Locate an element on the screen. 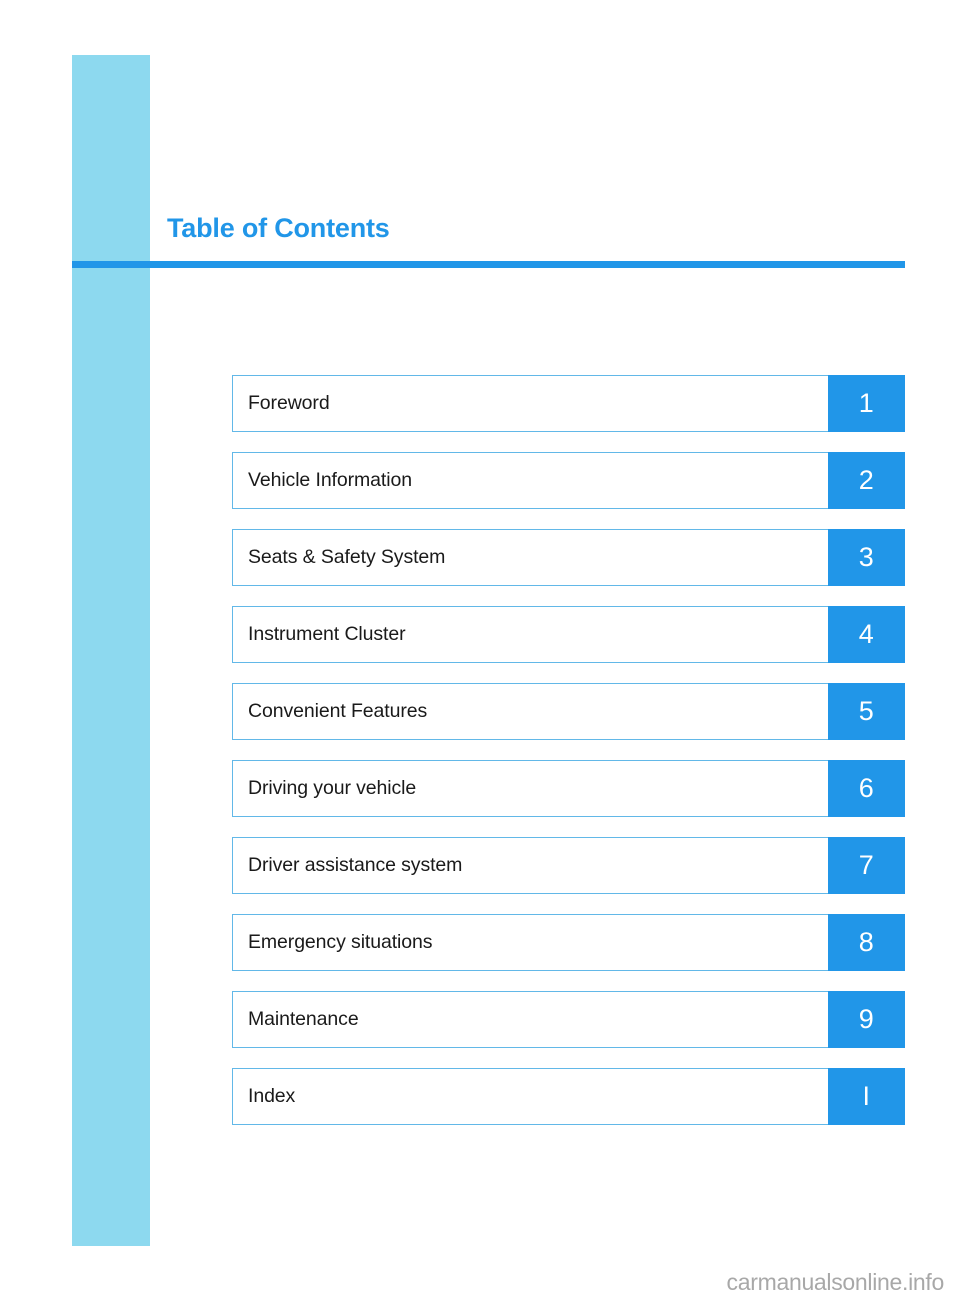 This screenshot has width=960, height=1302. toc-entry-label-box: Driver assistance system is located at coordinates (530, 865).